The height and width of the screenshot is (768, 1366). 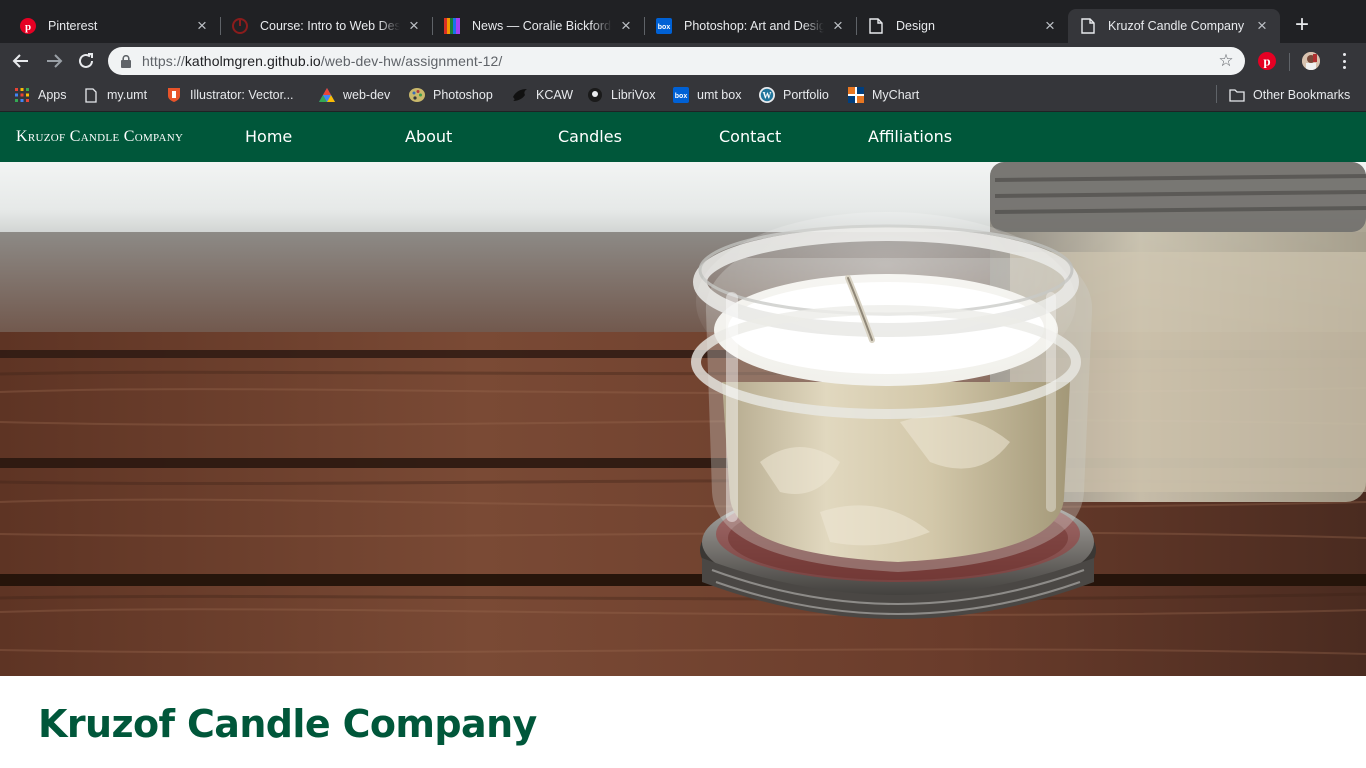 I want to click on reload-icon, so click(x=86, y=60).